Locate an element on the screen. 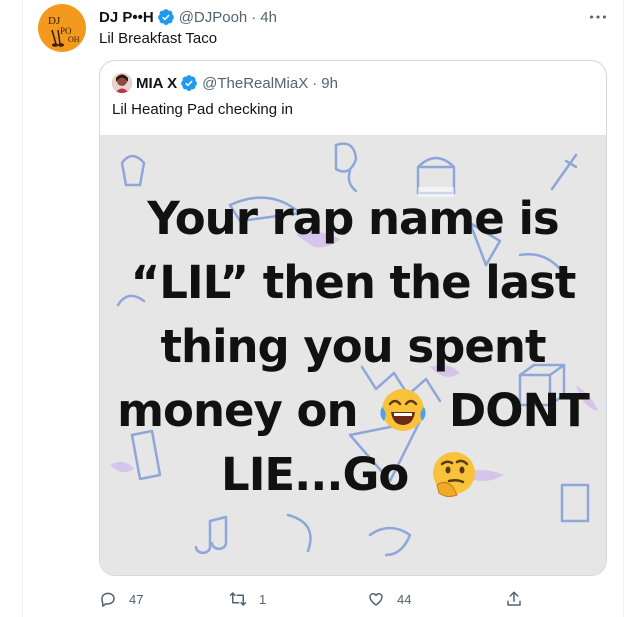  quoted-tweet-header: MIA X @TheRealMiaX · 9h is located at coordinates (225, 83).